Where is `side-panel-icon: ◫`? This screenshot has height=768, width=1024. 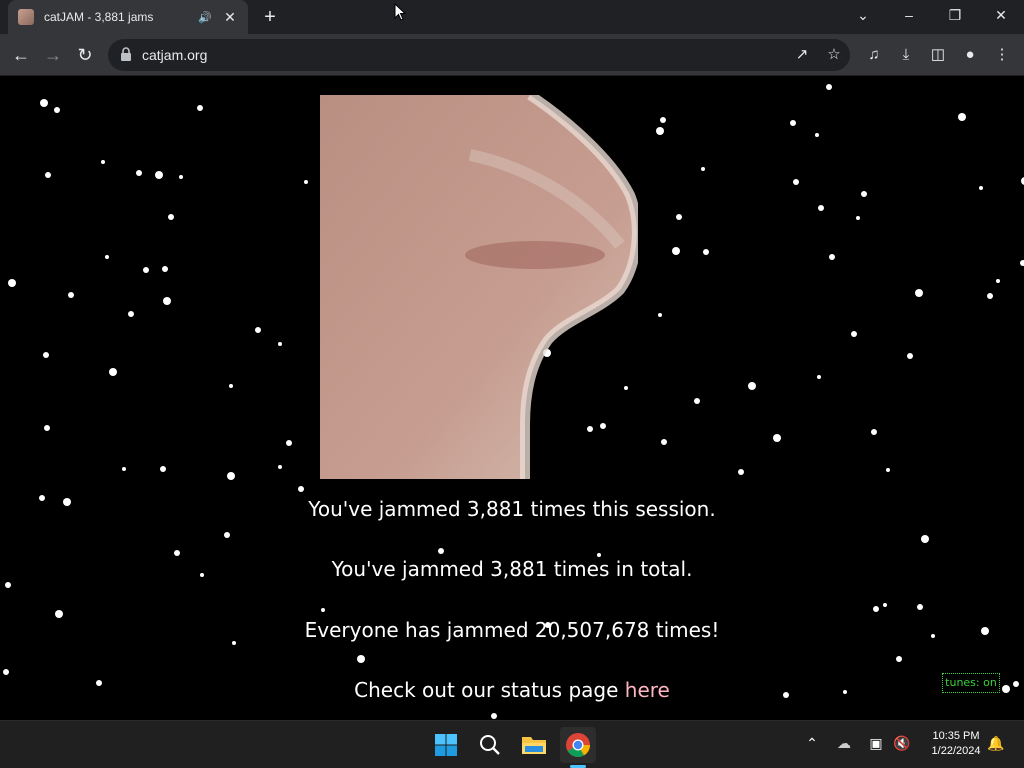
side-panel-icon: ◫ is located at coordinates (938, 55).